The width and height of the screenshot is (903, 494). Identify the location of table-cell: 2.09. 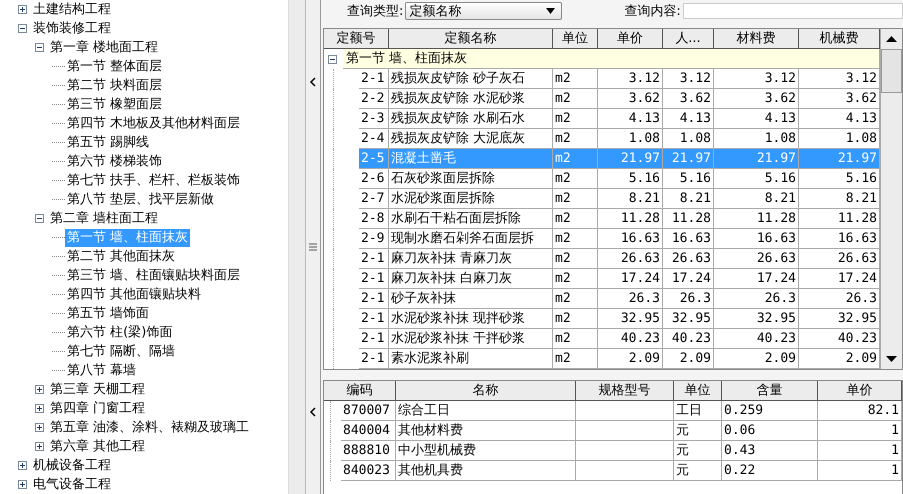
(756, 359).